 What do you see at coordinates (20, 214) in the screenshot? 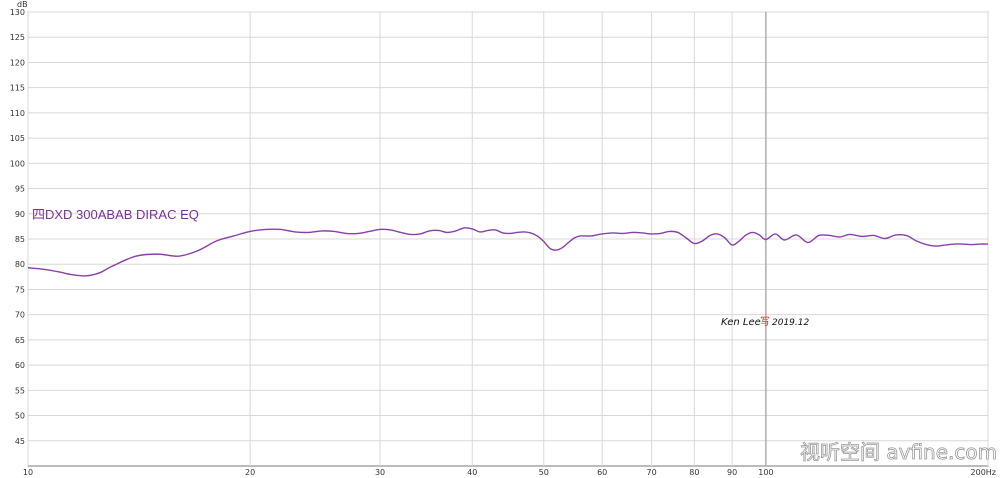
I see `y-tick-label: 90` at bounding box center [20, 214].